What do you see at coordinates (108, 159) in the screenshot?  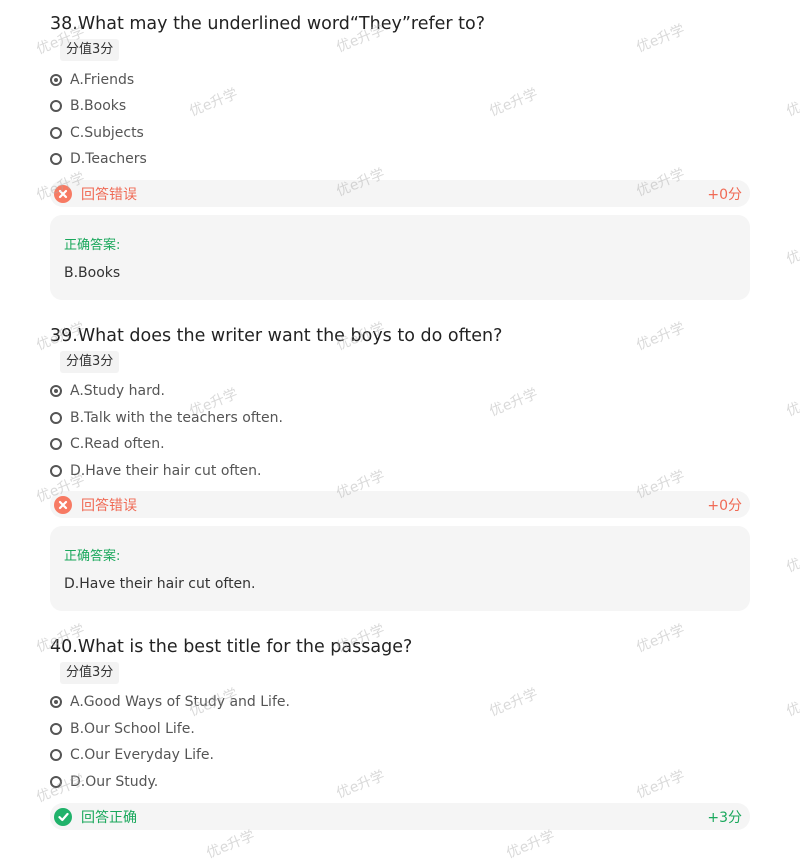 I see `option-label: D.Teachers` at bounding box center [108, 159].